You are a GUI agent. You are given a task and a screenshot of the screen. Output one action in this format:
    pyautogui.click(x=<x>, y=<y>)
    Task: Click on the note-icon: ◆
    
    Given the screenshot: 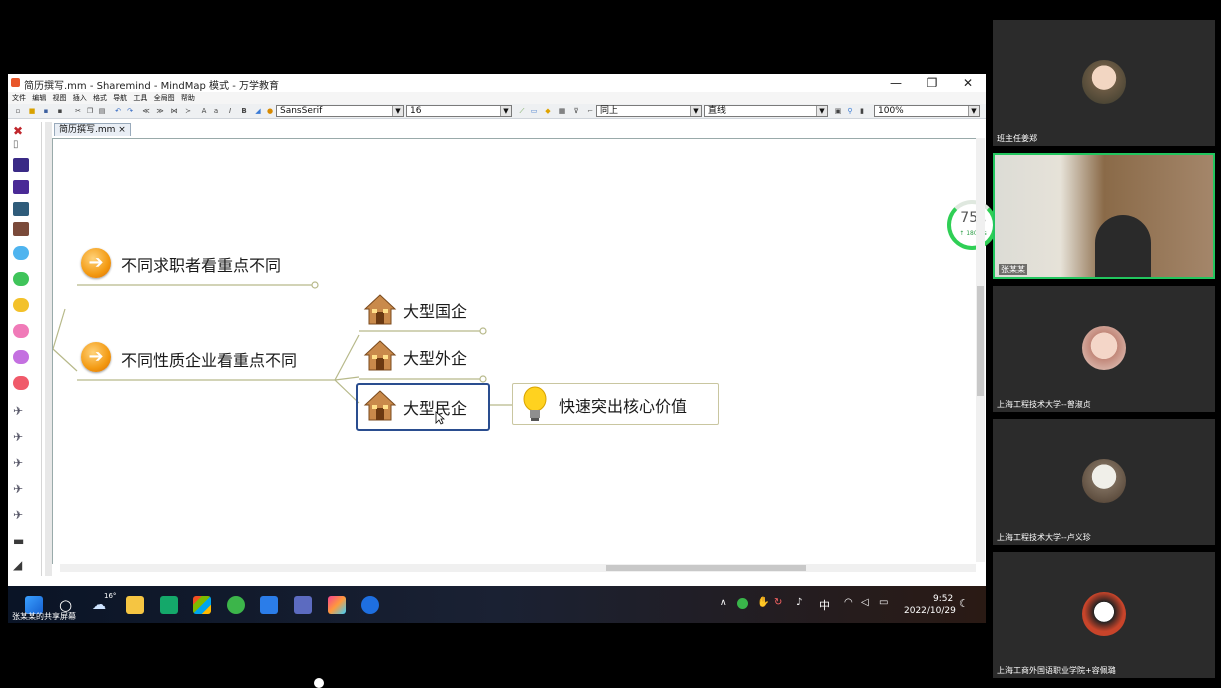 What is the action you would take?
    pyautogui.click(x=548, y=111)
    